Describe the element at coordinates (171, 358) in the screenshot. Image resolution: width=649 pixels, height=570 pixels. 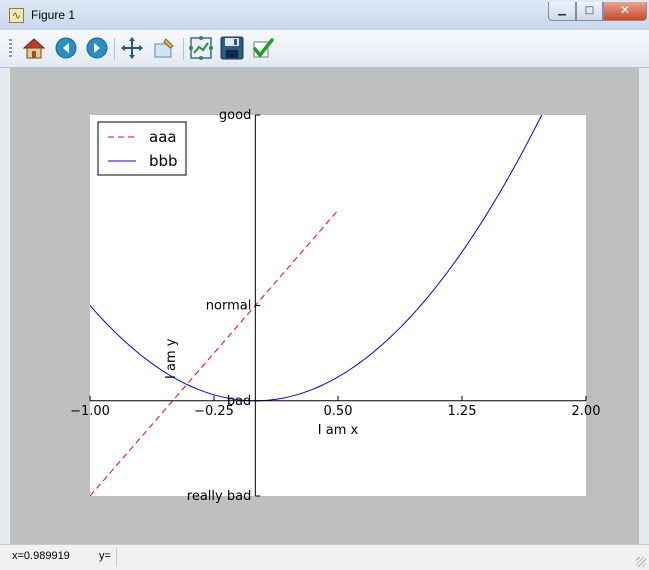
I see `y-axis-label: I am y` at that location.